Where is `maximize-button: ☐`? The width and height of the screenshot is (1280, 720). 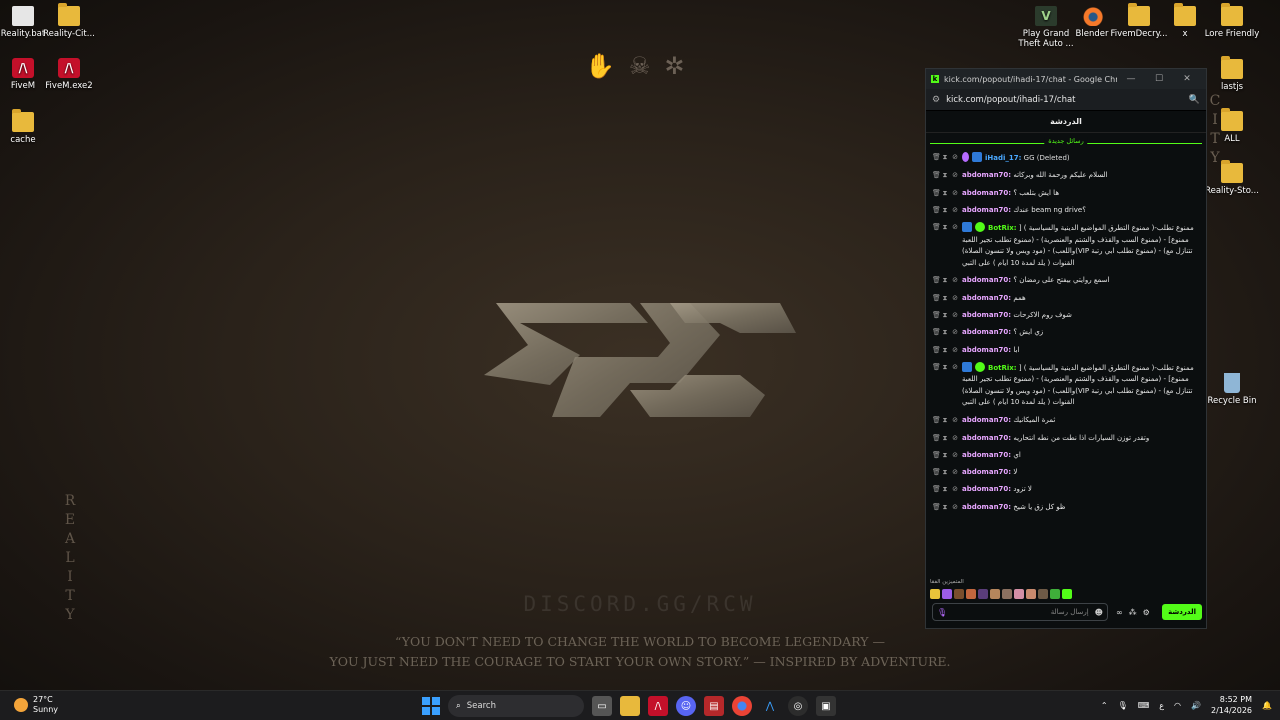 maximize-button: ☐ is located at coordinates (1159, 79).